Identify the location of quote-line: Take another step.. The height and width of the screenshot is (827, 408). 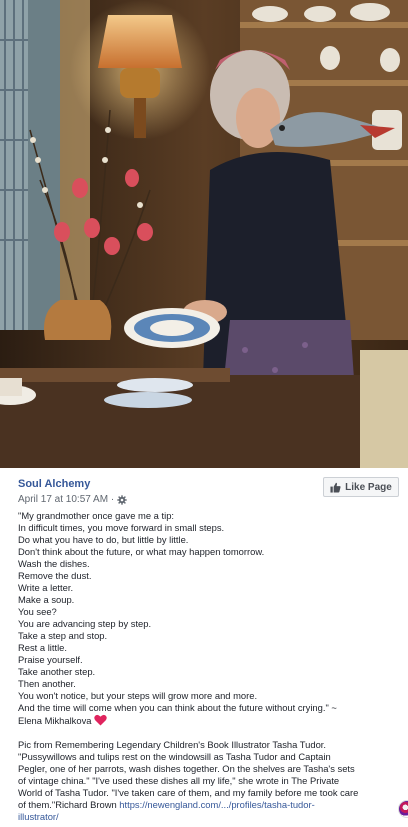
(57, 671).